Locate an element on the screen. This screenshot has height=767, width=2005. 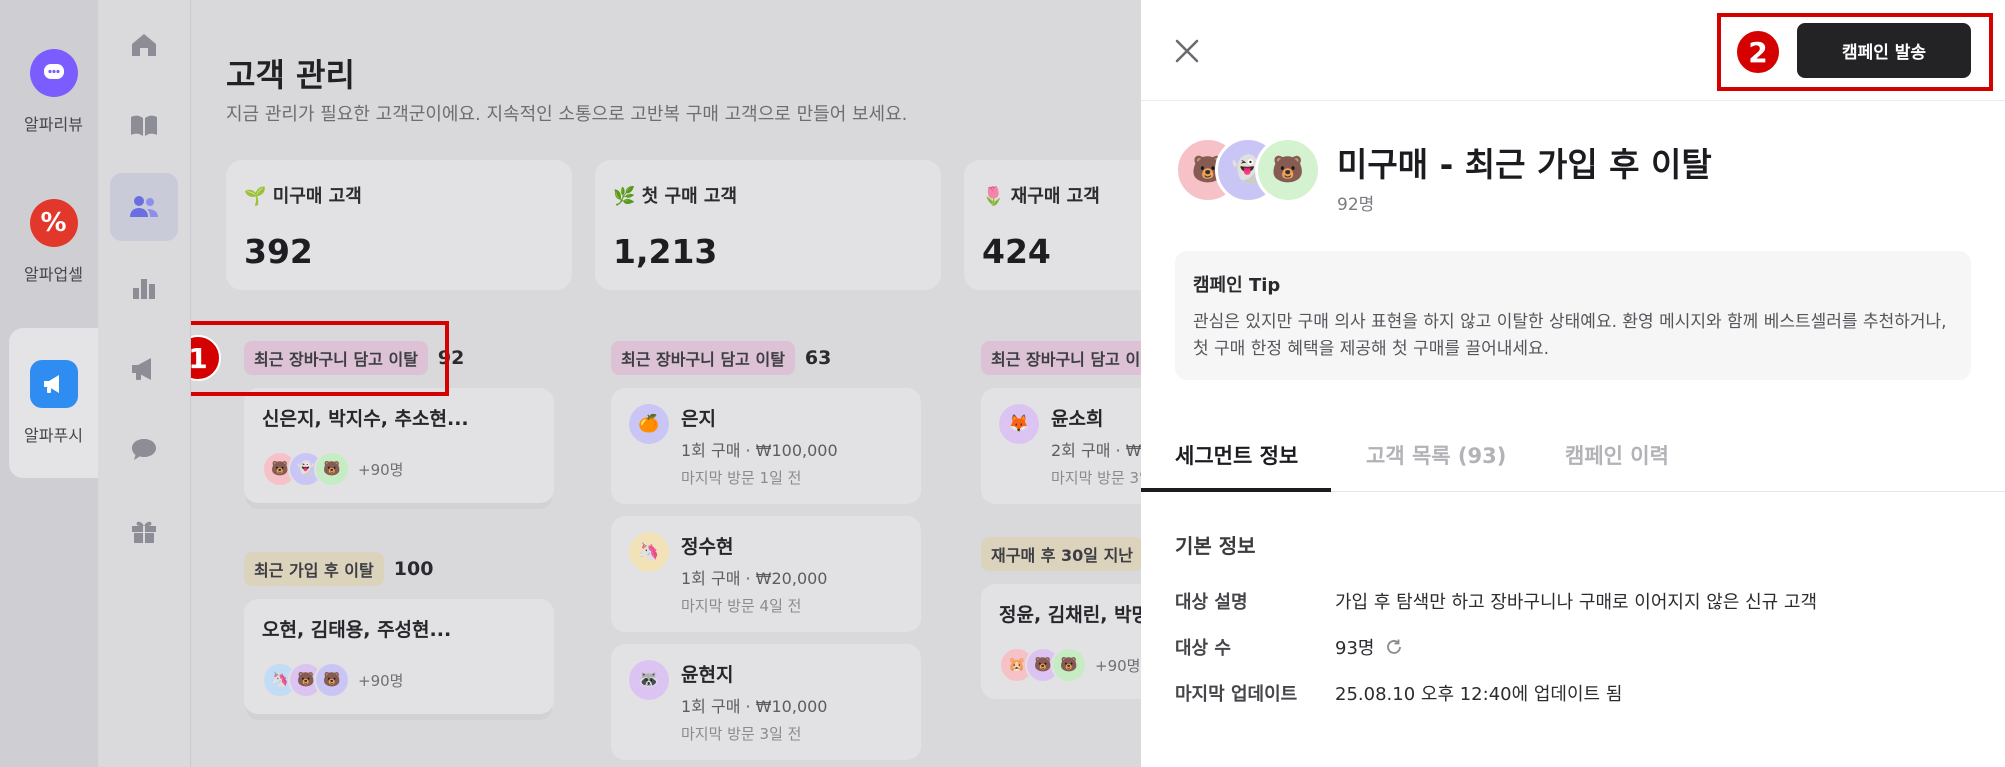
segment-header: 최근 가입 후 이탈 100 is located at coordinates (399, 569).